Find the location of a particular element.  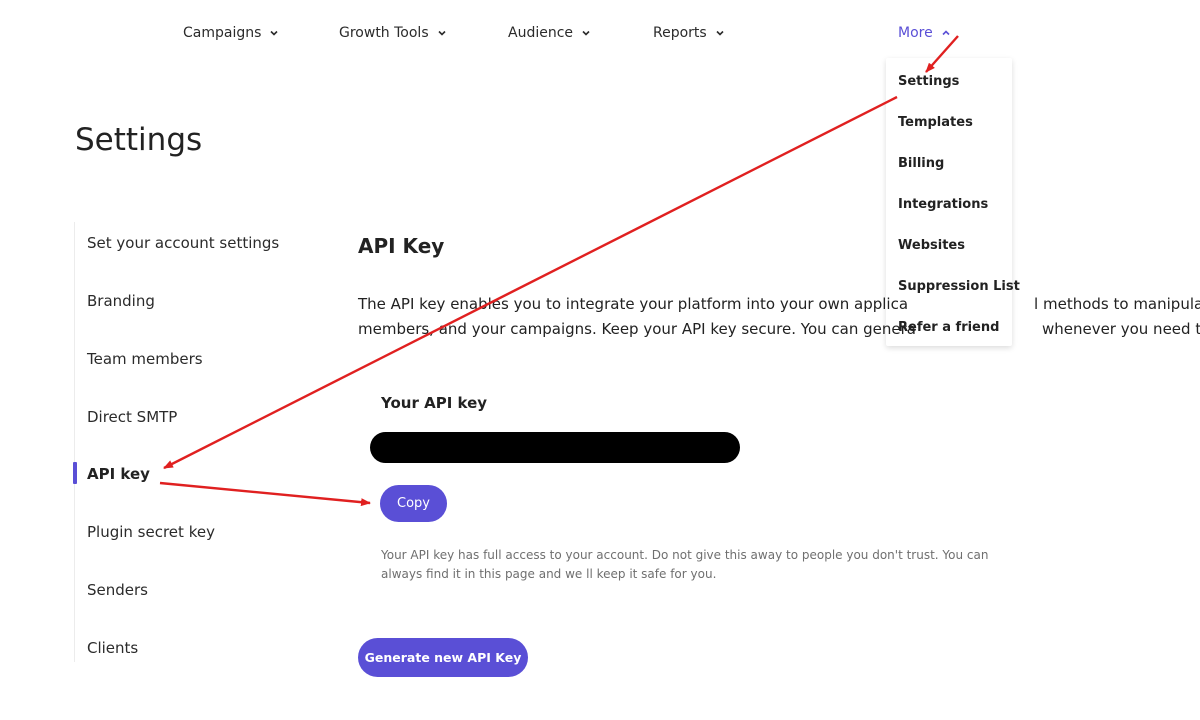

nav-more: More is located at coordinates (924, 33).